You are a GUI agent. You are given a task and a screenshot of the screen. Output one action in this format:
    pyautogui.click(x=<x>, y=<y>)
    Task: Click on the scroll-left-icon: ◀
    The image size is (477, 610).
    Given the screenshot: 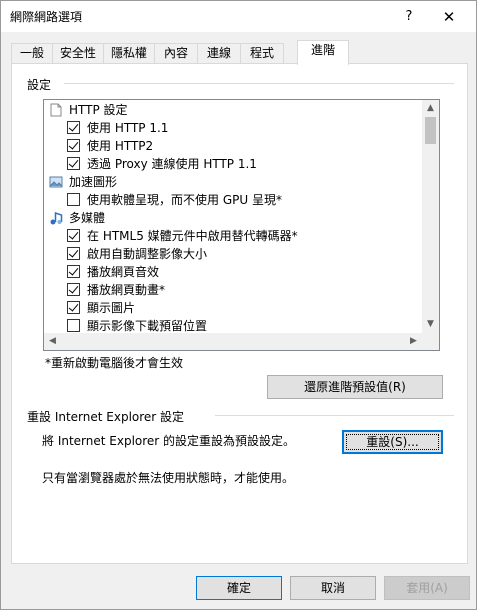 What is the action you would take?
    pyautogui.click(x=52, y=341)
    